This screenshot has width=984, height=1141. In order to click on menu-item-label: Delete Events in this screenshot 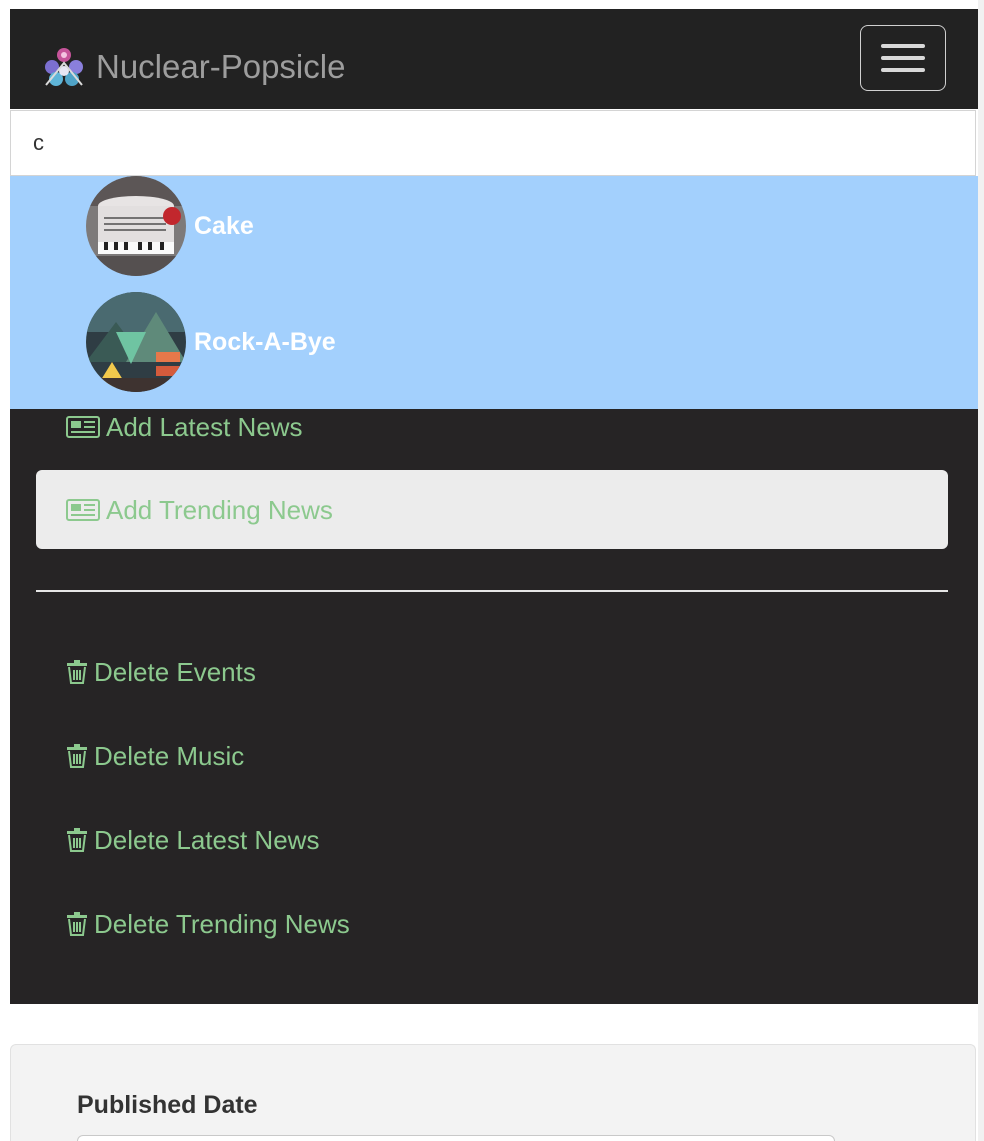, I will do `click(175, 671)`.